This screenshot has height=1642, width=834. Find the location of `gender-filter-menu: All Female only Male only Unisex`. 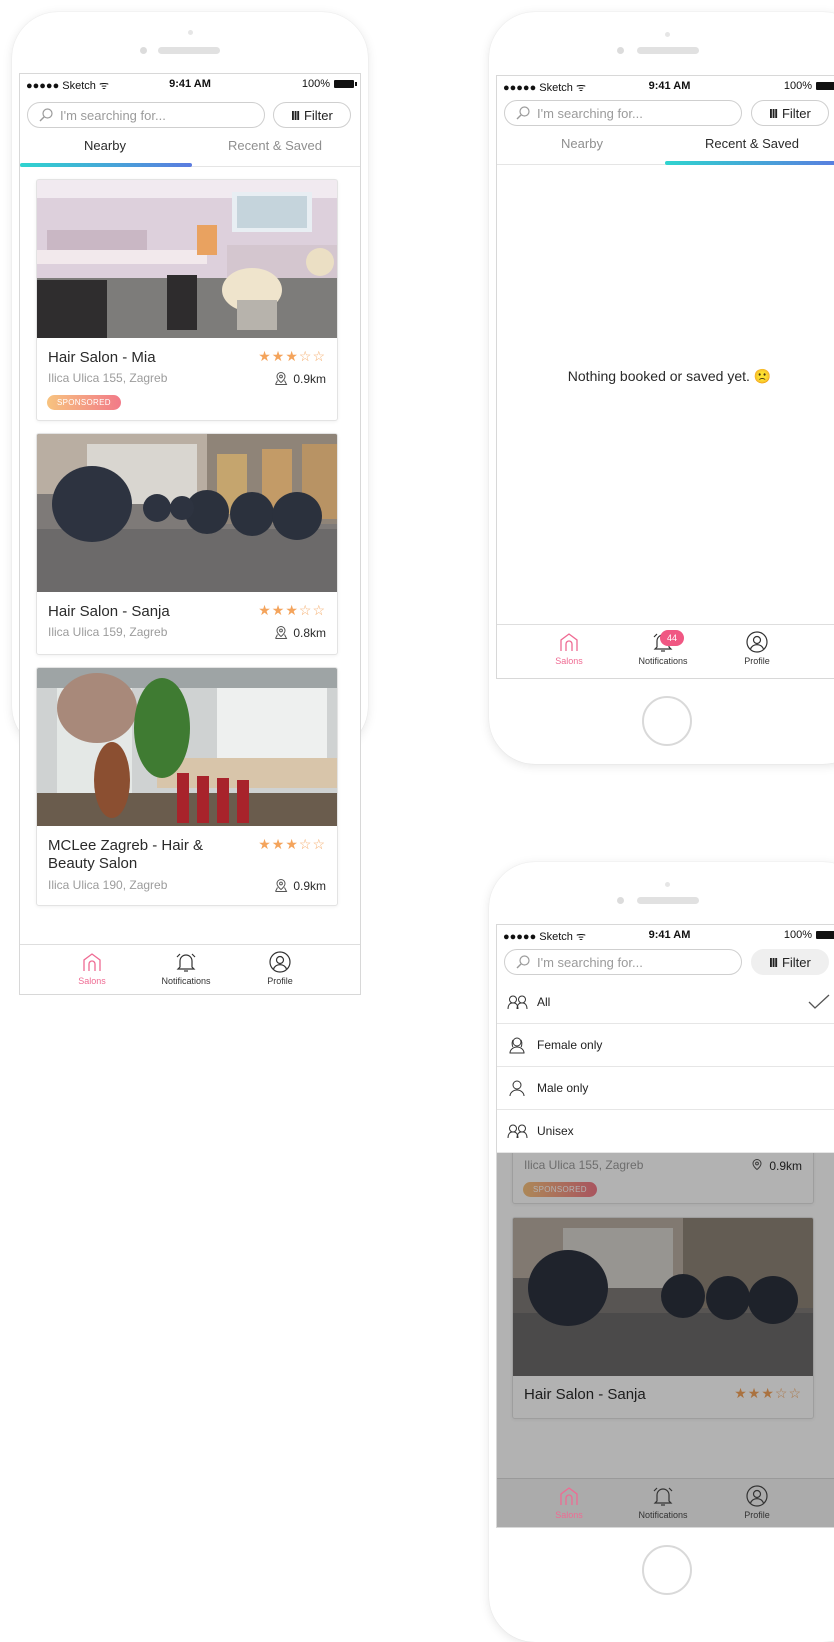

gender-filter-menu: All Female only Male only Unisex is located at coordinates (665, 1067).